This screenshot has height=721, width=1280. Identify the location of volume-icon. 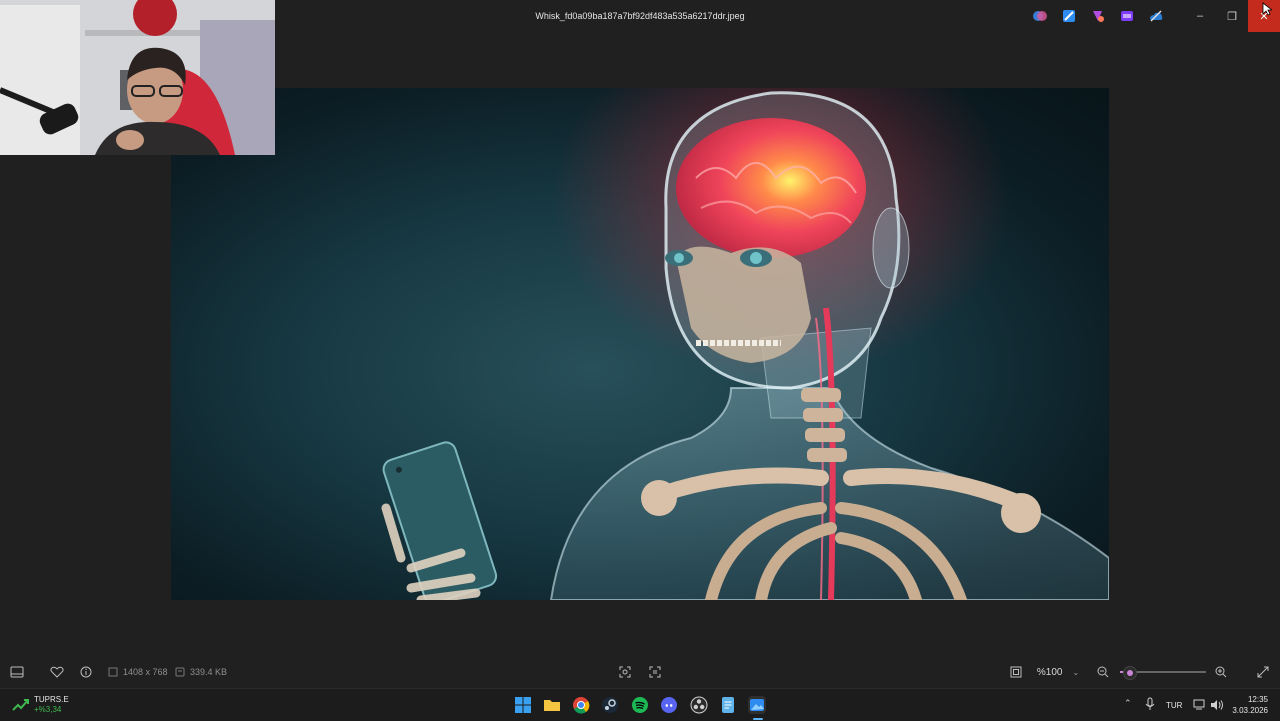
(1217, 707).